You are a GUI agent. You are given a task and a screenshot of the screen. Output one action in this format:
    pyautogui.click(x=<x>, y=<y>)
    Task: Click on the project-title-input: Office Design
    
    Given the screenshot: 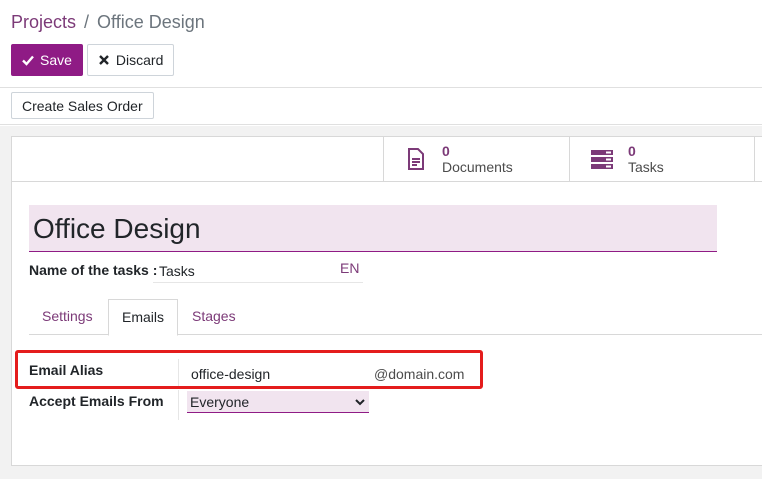 What is the action you would take?
    pyautogui.click(x=373, y=228)
    